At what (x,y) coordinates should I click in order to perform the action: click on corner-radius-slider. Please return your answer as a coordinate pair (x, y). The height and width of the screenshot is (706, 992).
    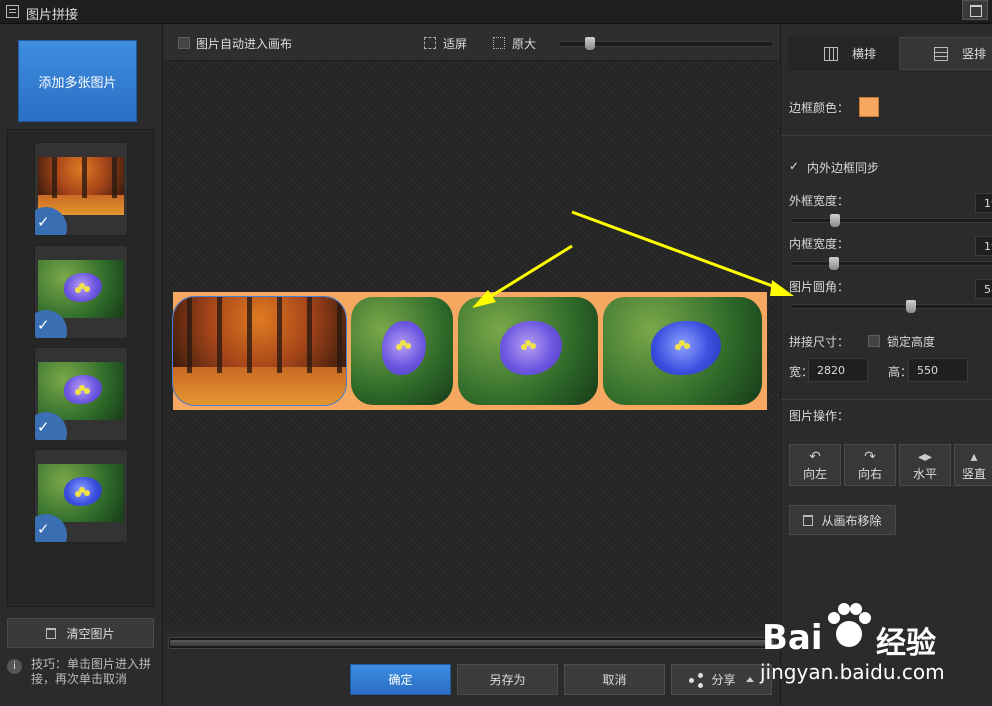
    Looking at the image, I should click on (891, 306).